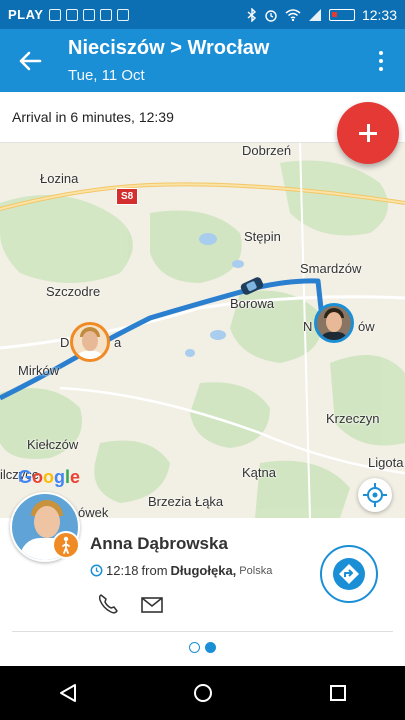 Image resolution: width=405 pixels, height=720 pixels. What do you see at coordinates (59, 178) in the screenshot?
I see `map-label: Łozina` at bounding box center [59, 178].